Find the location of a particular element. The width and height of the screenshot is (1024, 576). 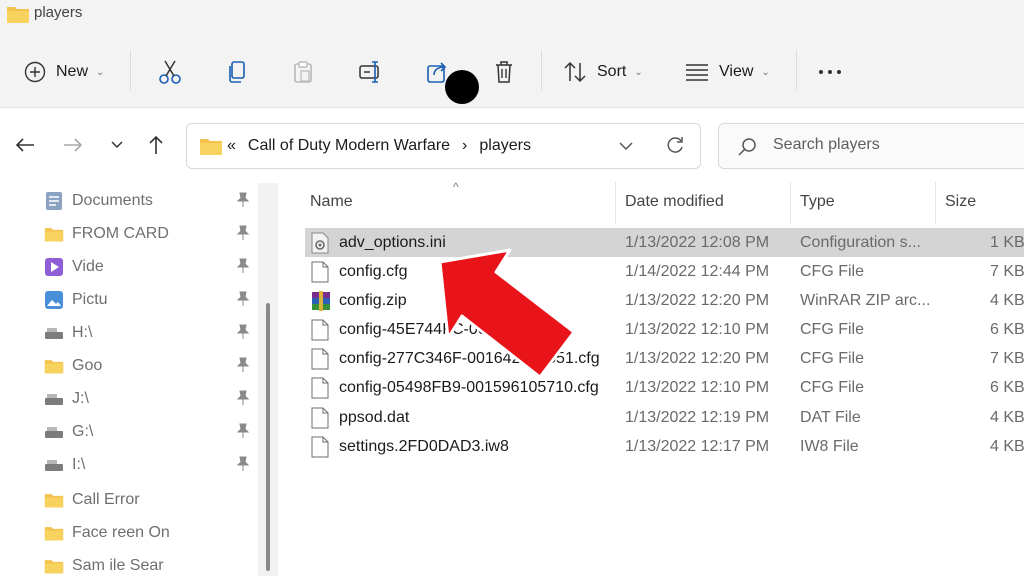

breadcrumb-overflow: « is located at coordinates (231, 146).